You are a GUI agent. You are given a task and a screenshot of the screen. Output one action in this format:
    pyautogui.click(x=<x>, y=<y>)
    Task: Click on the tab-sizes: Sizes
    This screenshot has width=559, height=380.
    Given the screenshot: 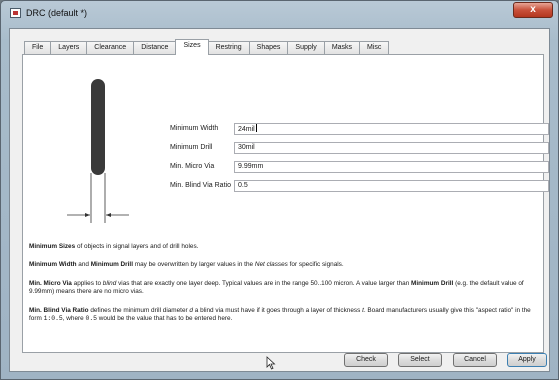 What is the action you would take?
    pyautogui.click(x=192, y=47)
    